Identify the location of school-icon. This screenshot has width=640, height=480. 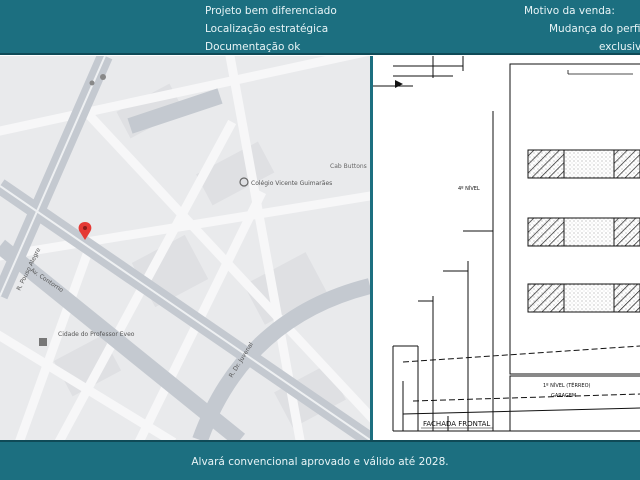
(43, 342).